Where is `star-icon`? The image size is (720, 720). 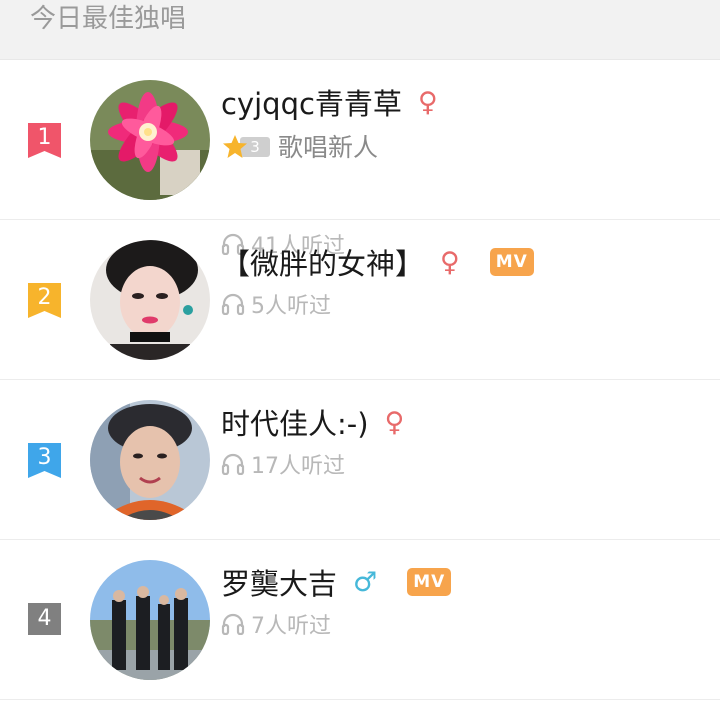
star-icon is located at coordinates (235, 146).